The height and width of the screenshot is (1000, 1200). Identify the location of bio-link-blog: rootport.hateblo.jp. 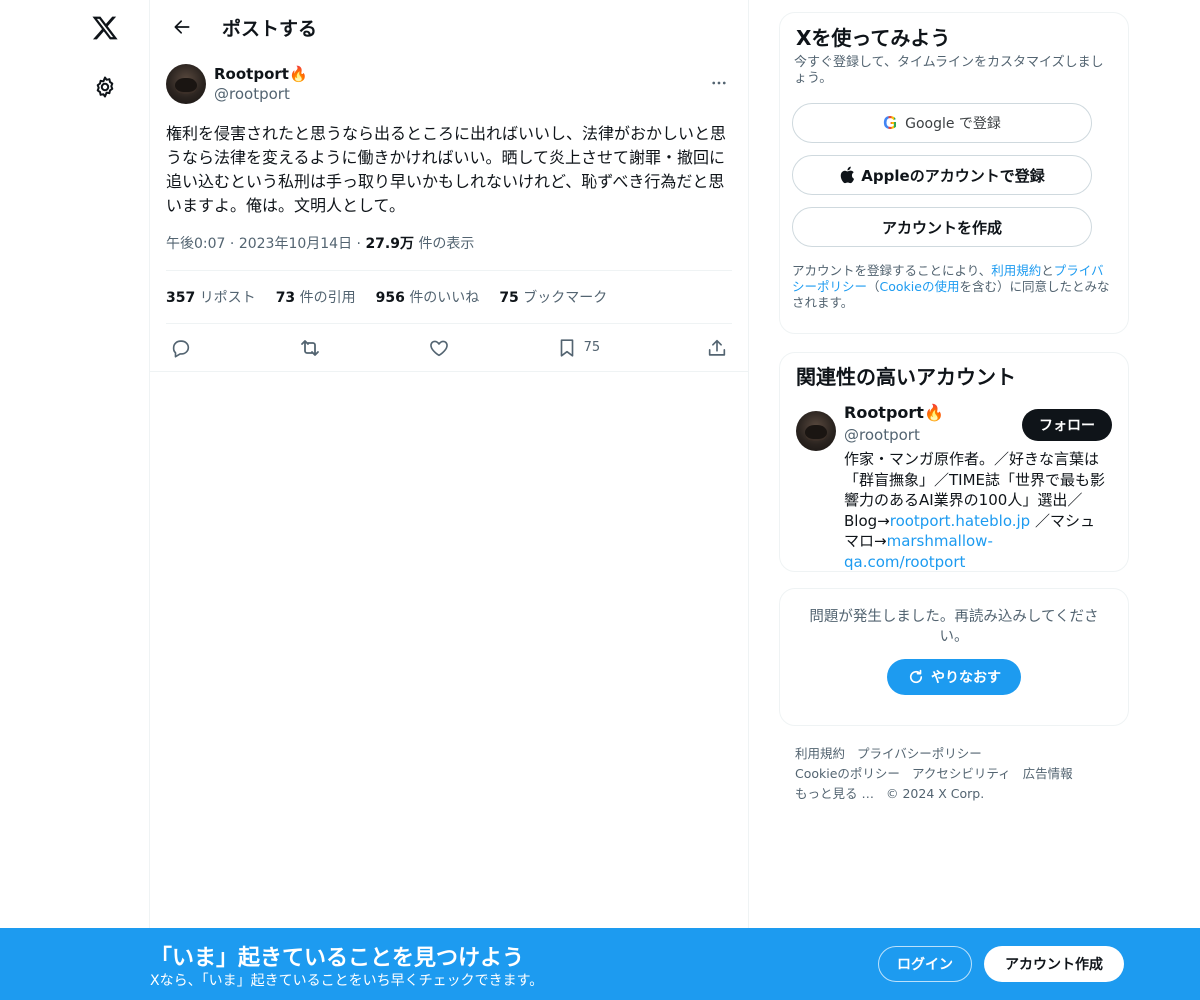
(960, 521).